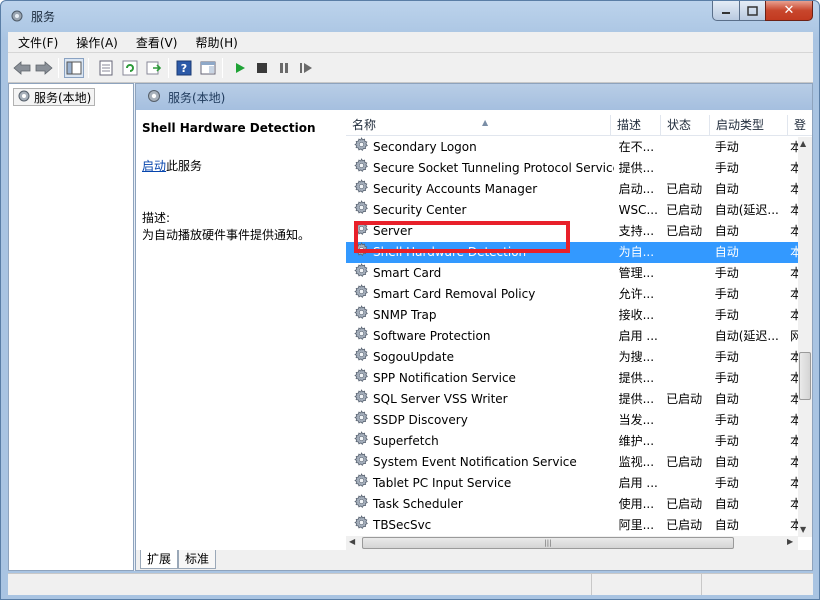 The width and height of the screenshot is (820, 600). What do you see at coordinates (74, 68) in the screenshot?
I see `console-tree-icon` at bounding box center [74, 68].